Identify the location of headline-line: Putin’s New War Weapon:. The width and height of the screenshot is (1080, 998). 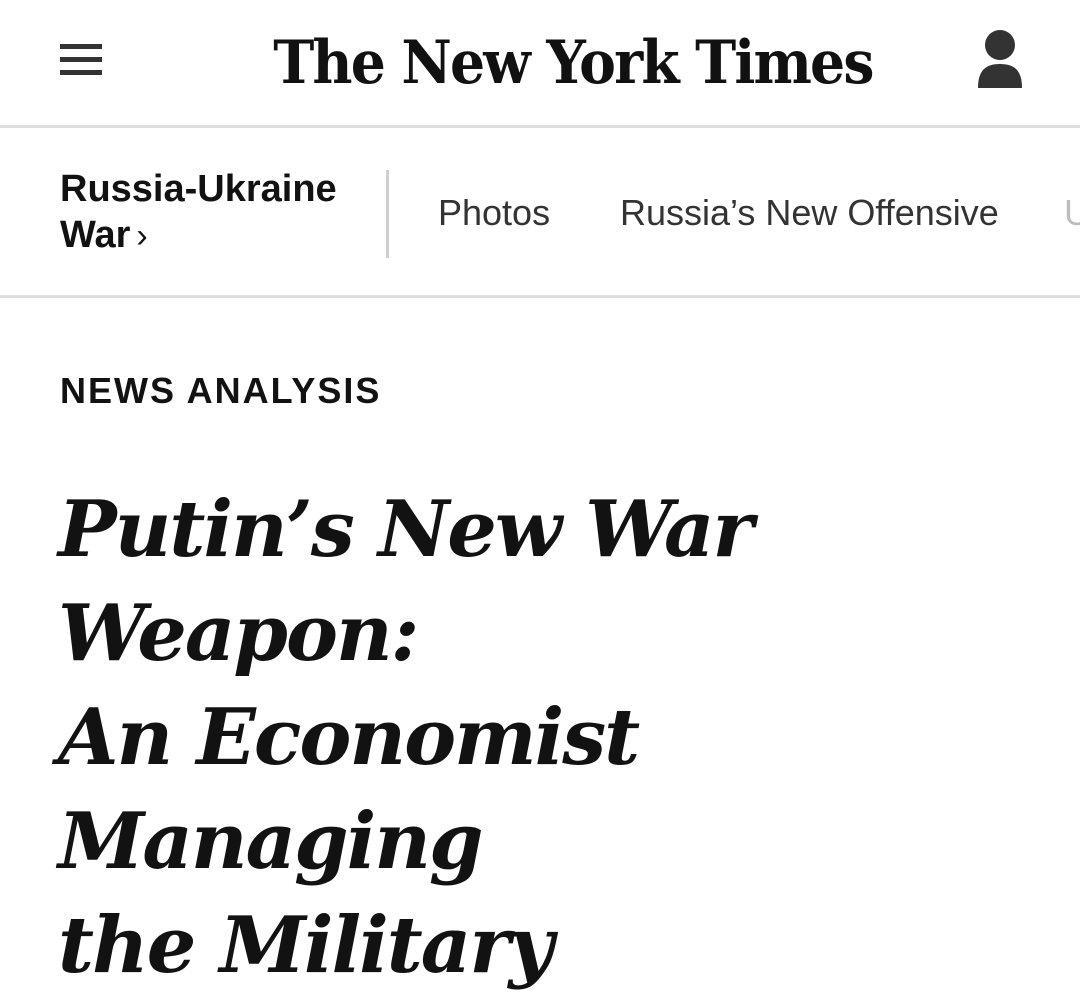
(406, 581).